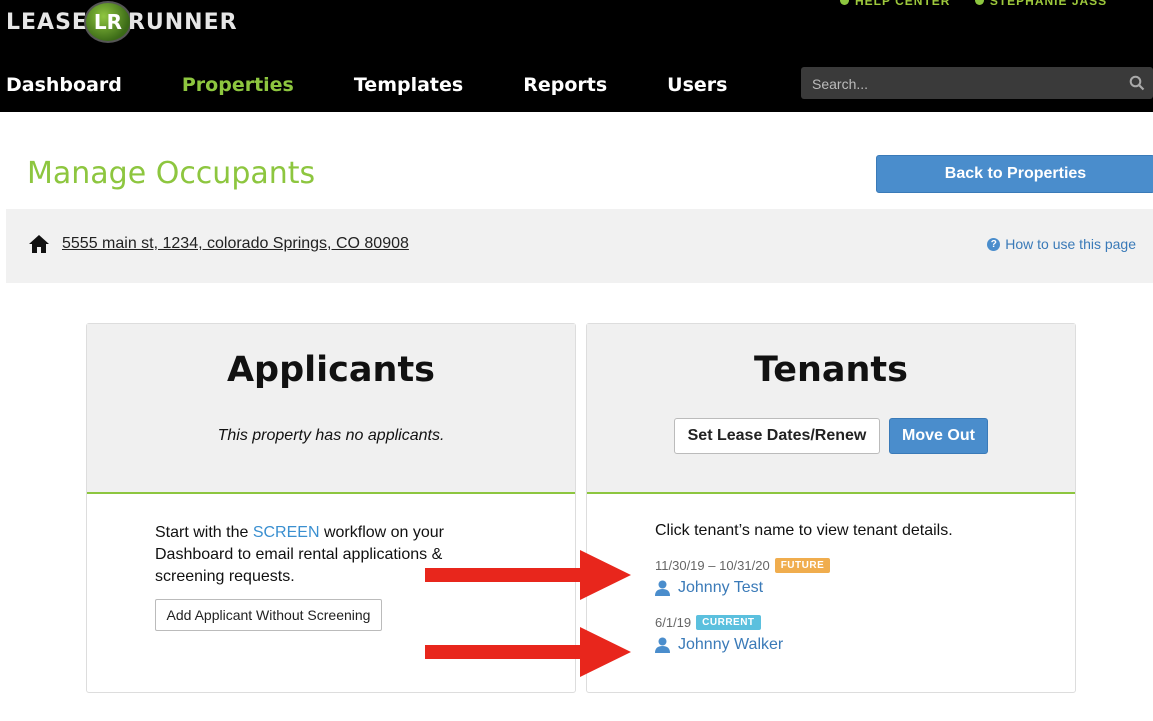  What do you see at coordinates (743, 577) in the screenshot?
I see `tenant-entry: 11/30/19 – 10/31/20 FUTURE Johnny Test` at bounding box center [743, 577].